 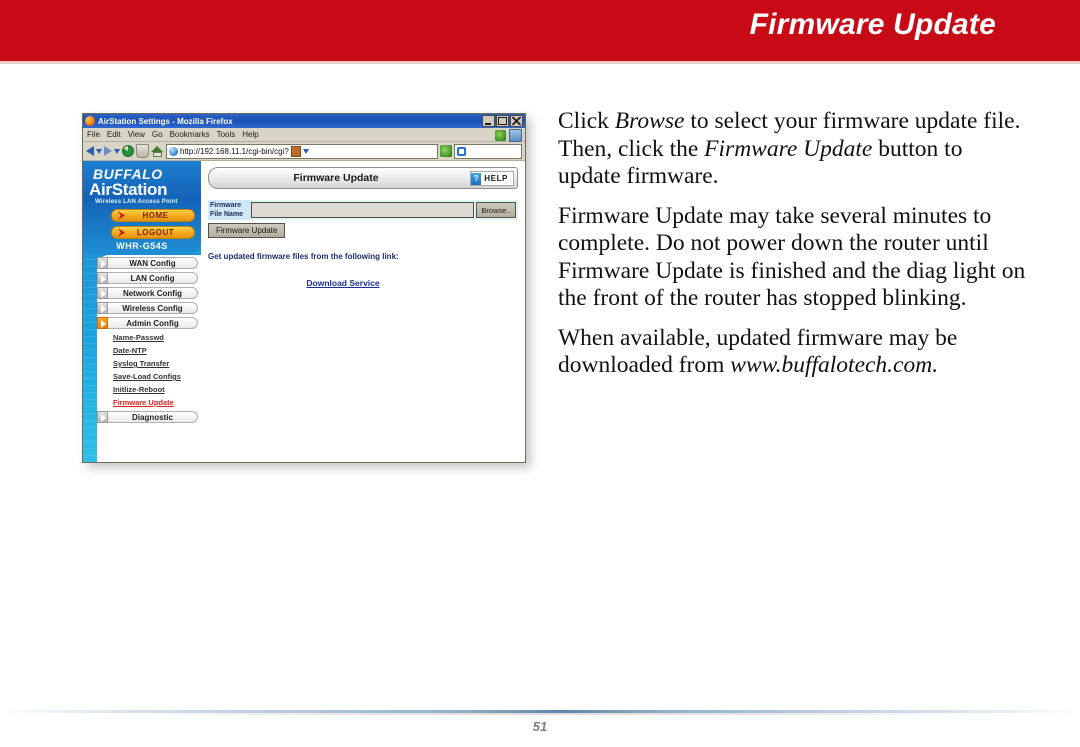 I want to click on sub-item-name-passwd: Name-Passwd, so click(x=157, y=337).